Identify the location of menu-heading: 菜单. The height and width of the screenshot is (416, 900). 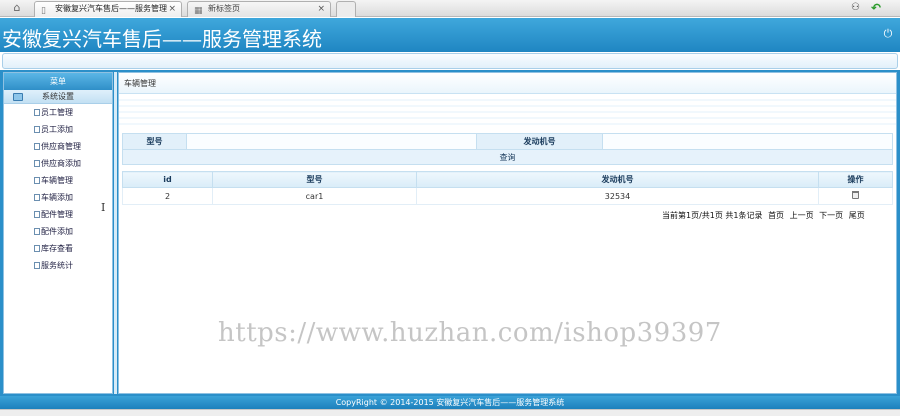
(58, 81).